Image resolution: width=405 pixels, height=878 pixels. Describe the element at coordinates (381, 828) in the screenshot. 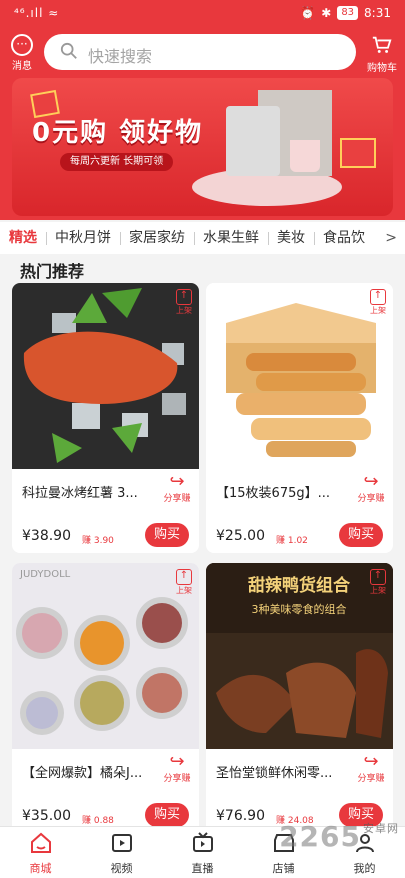

I see `watermark-sub: 安卓网` at that location.